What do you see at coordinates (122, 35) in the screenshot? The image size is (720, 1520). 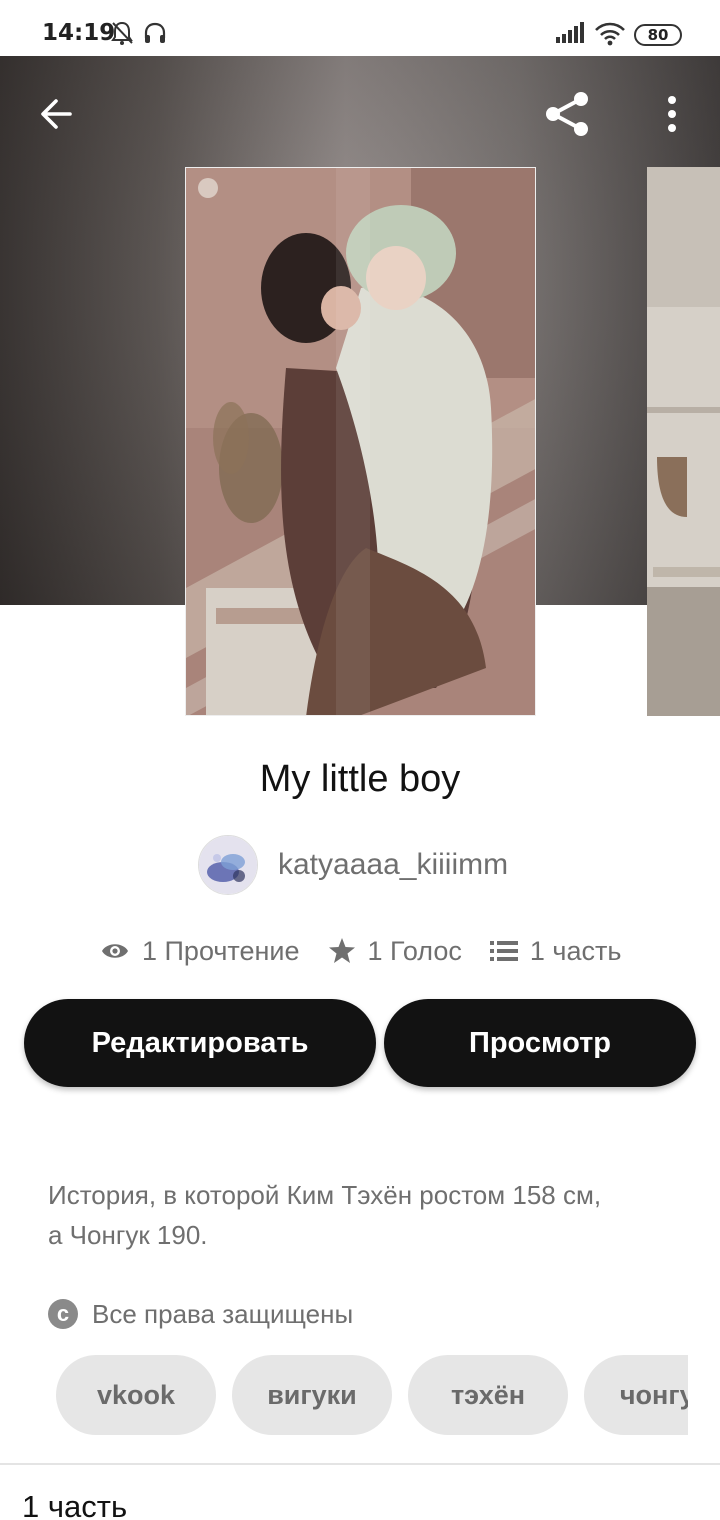 I see `bell-off-icon` at bounding box center [122, 35].